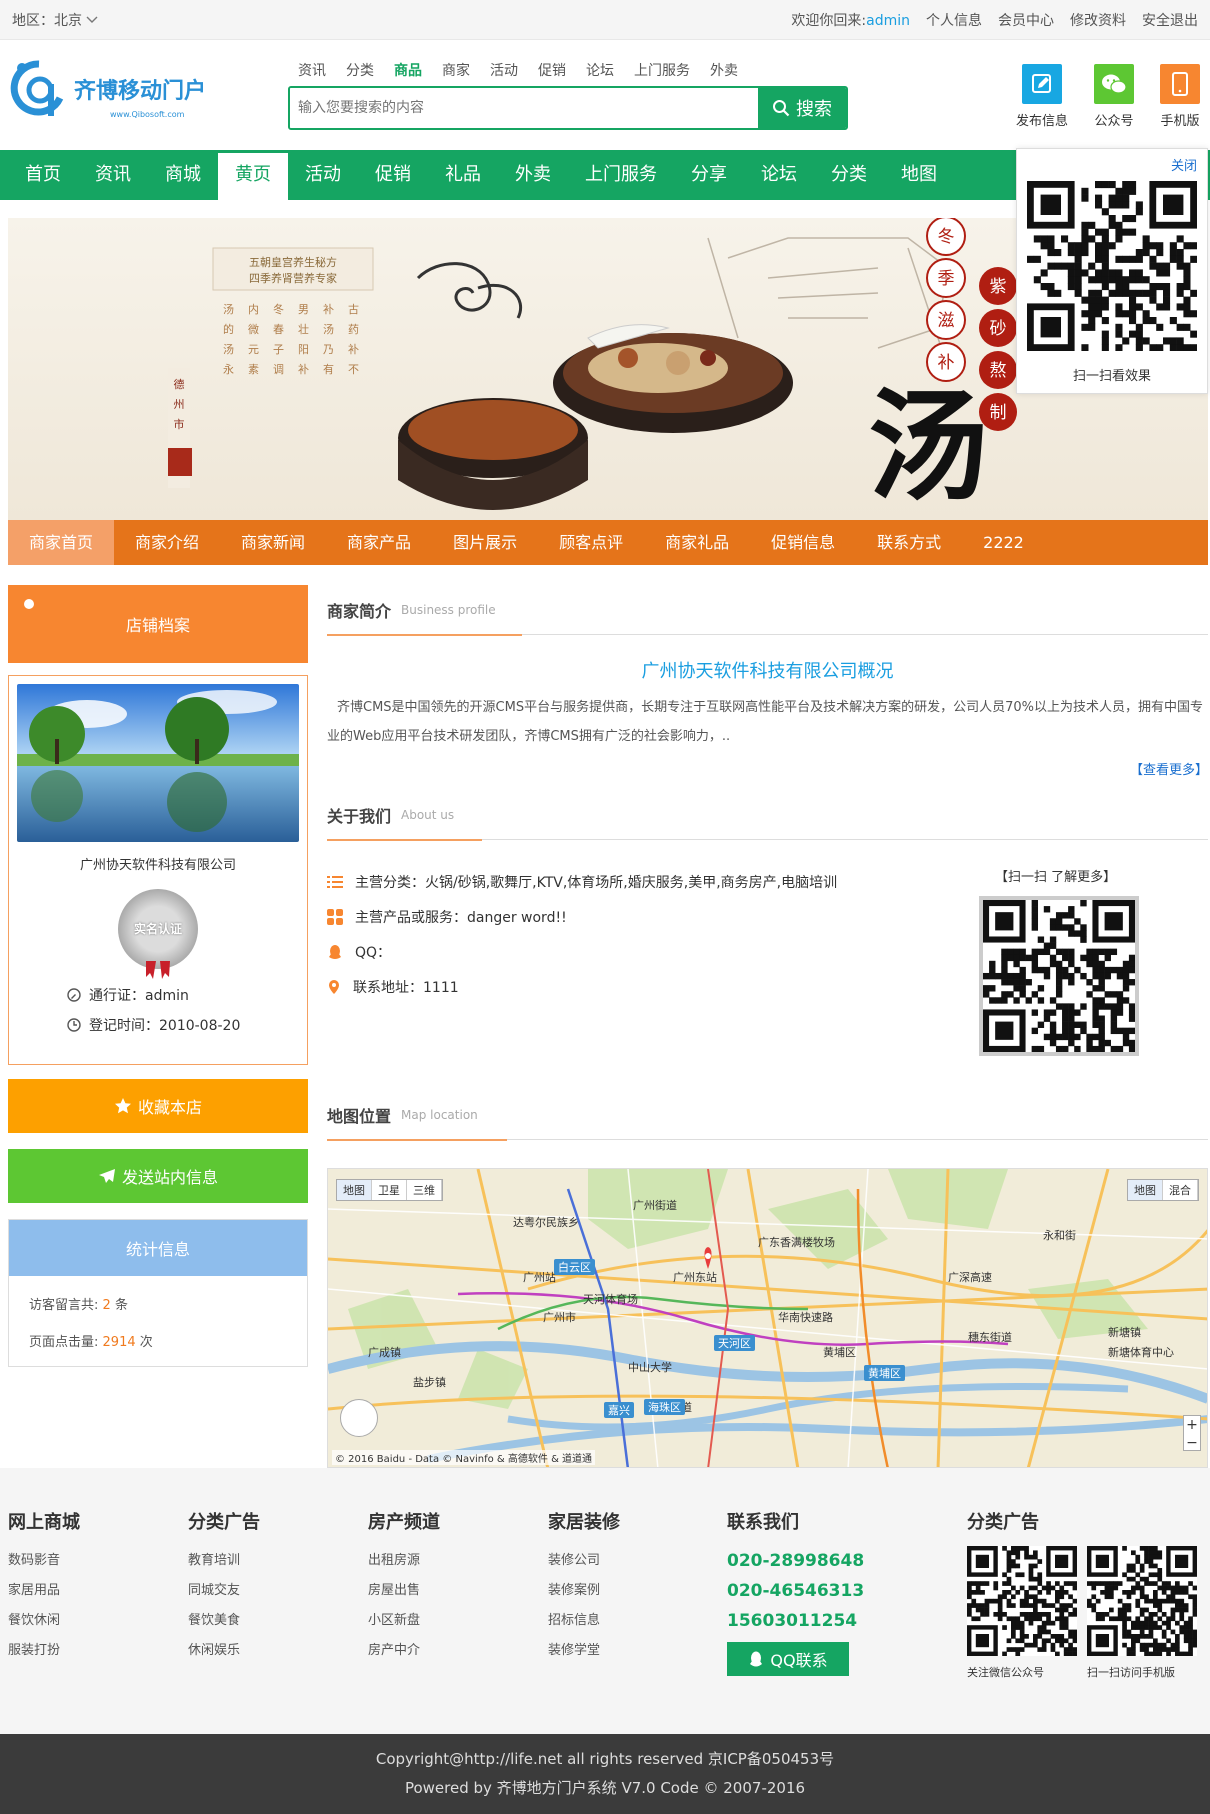  I want to click on main-nav-item: 外卖, so click(533, 175).